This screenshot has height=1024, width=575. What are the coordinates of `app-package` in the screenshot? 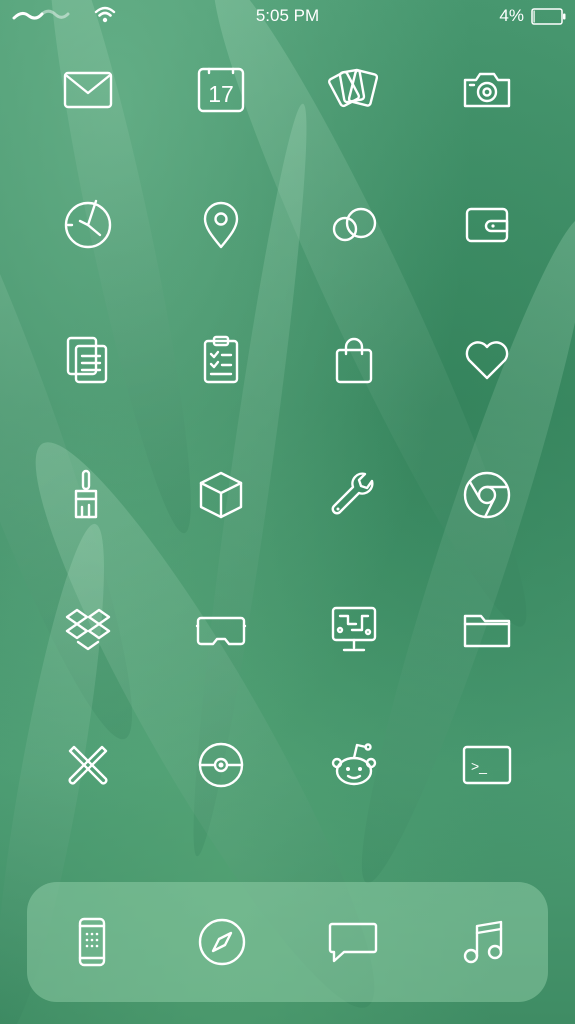 It's located at (220, 495).